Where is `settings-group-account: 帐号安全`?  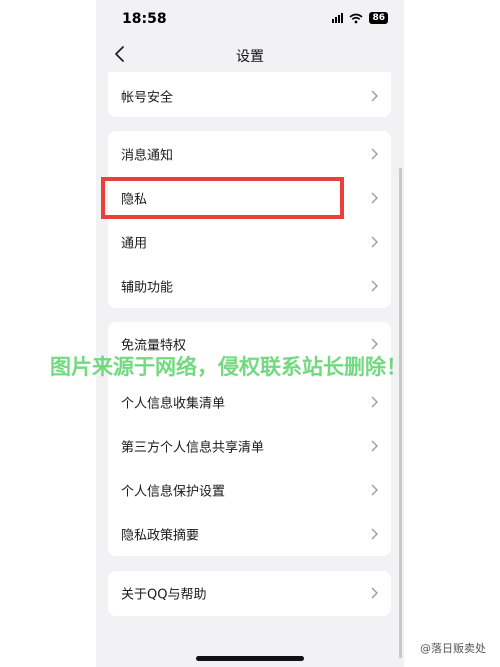 settings-group-account: 帐号安全 is located at coordinates (249, 94).